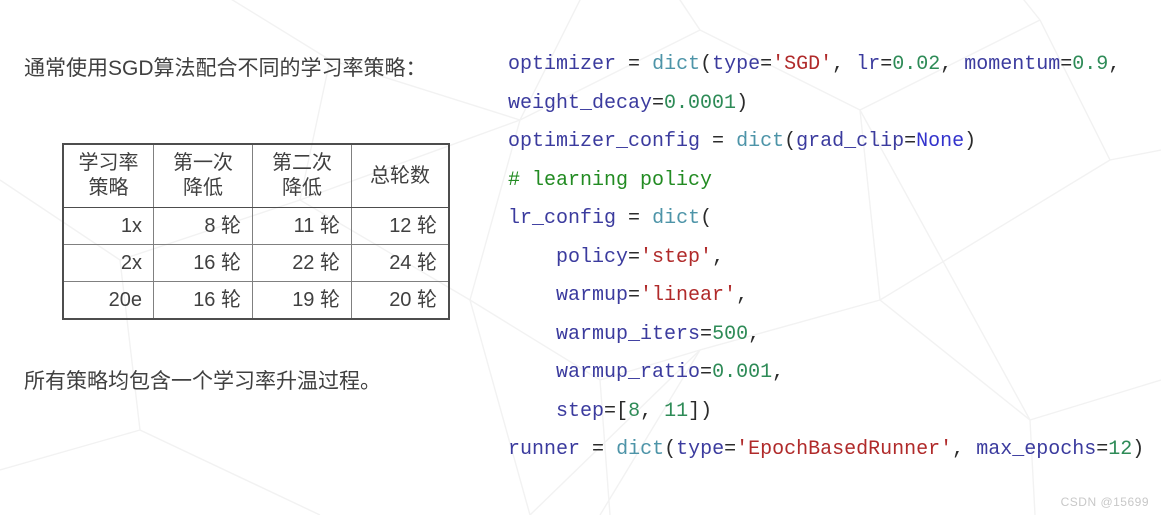 The image size is (1161, 515). I want to click on code-token-name: optimizer_config, so click(604, 141).